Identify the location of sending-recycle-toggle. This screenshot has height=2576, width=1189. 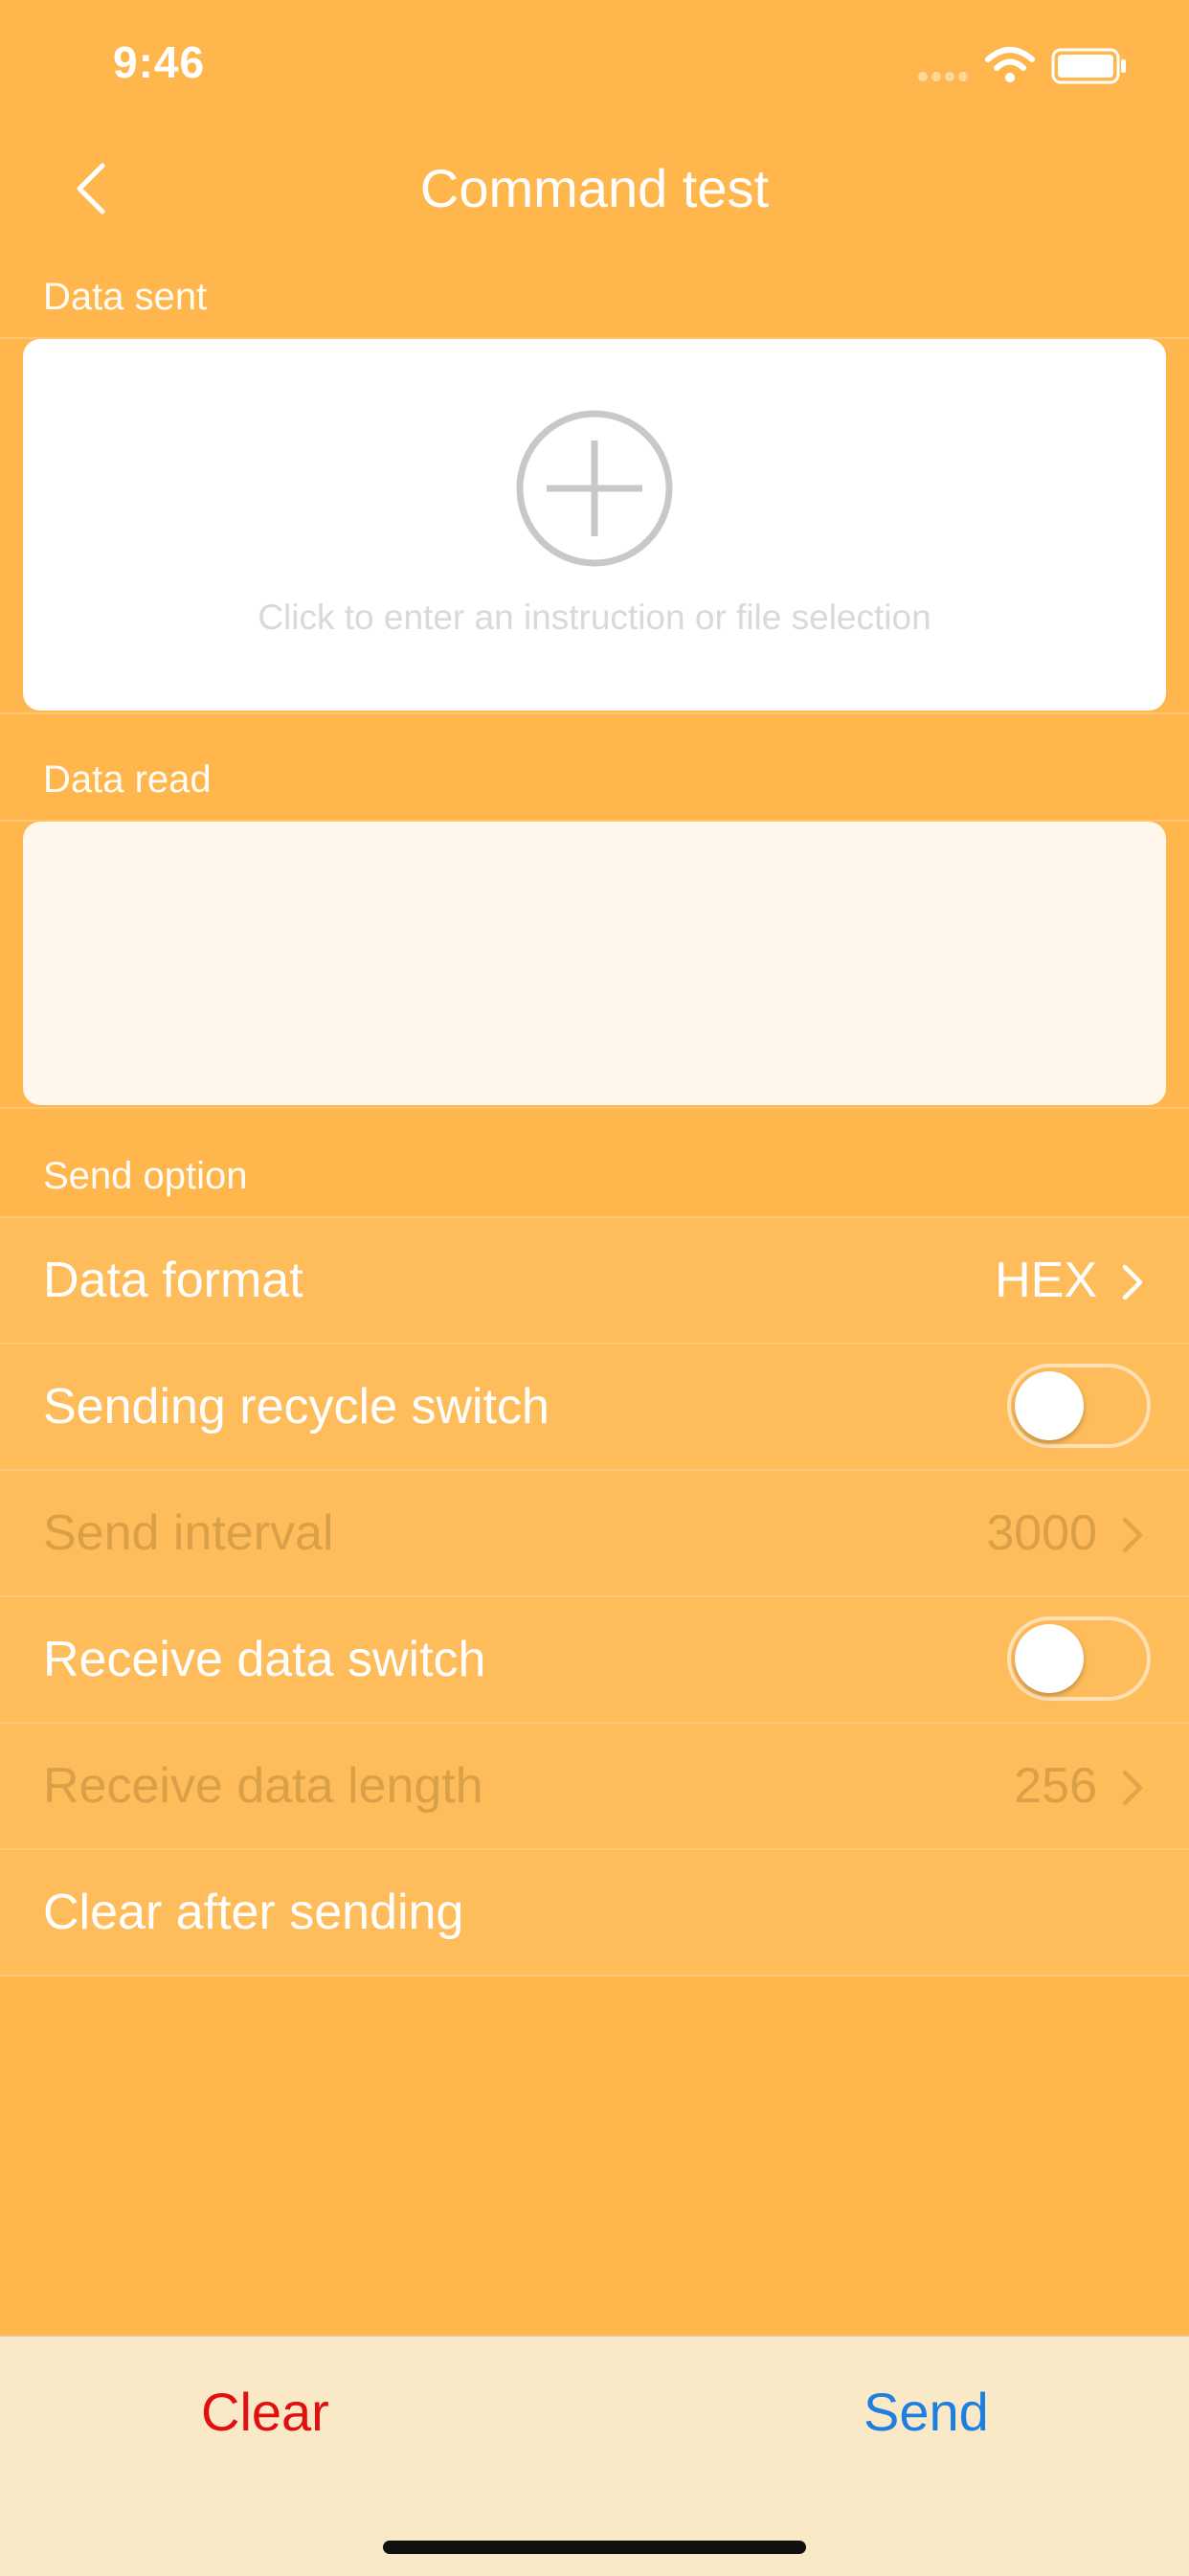
(1079, 1406).